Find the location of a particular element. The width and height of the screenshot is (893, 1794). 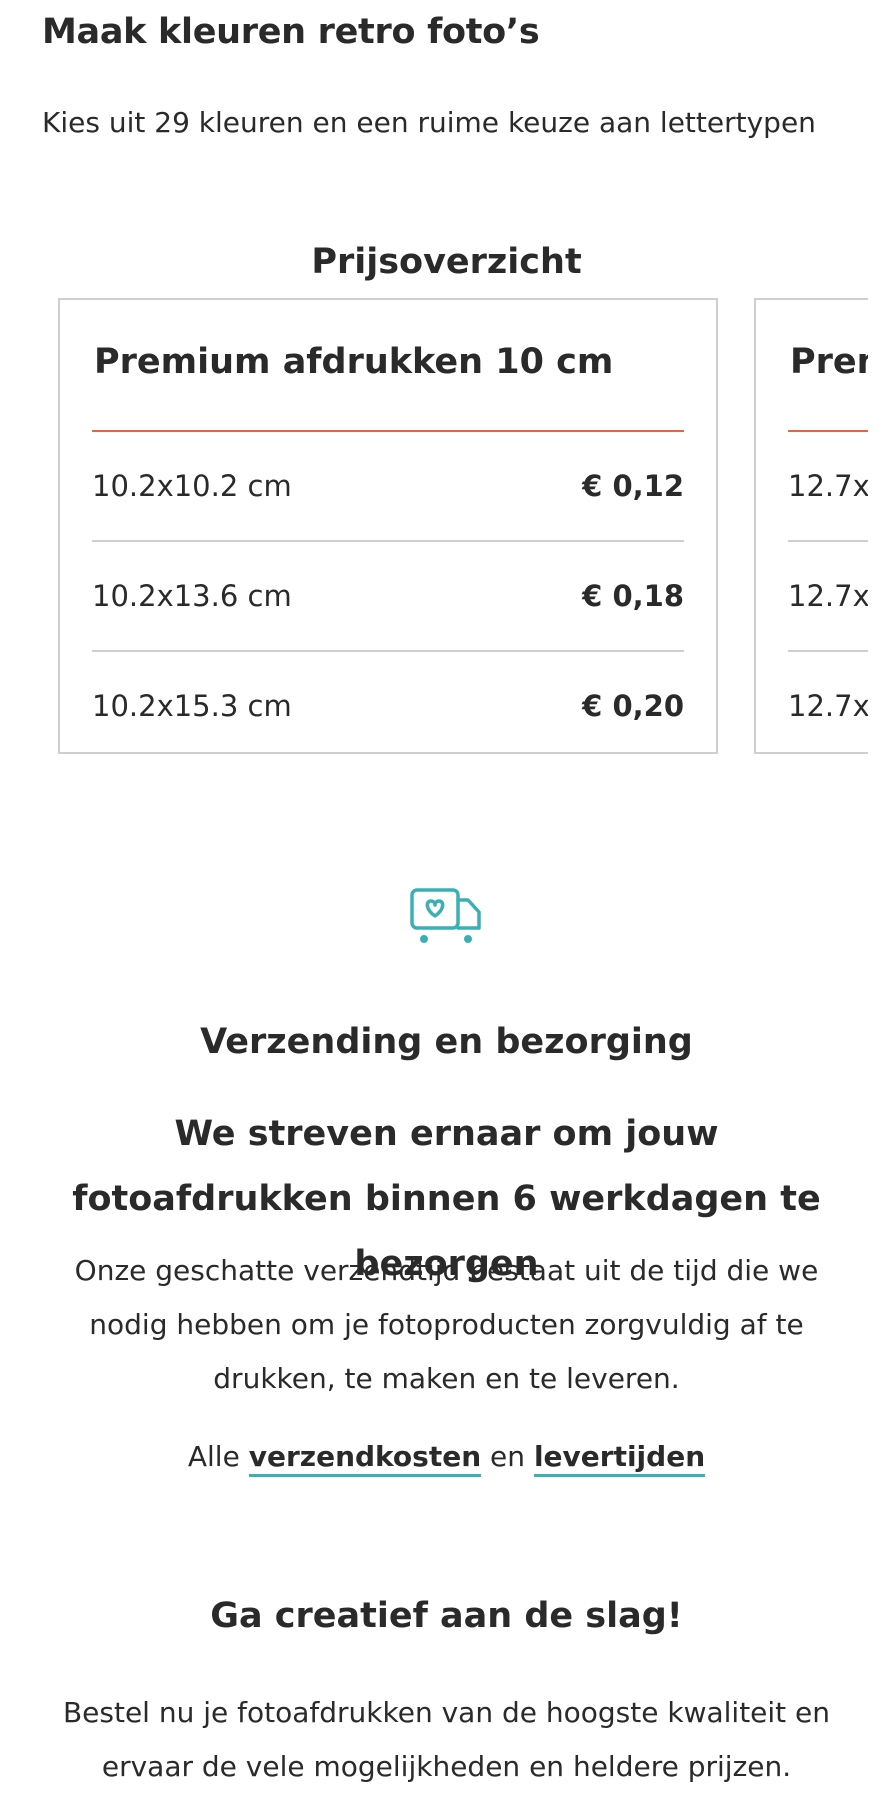

price-card-next: Prem 12.7x1 12.7x1 12.7x1 is located at coordinates (811, 526).